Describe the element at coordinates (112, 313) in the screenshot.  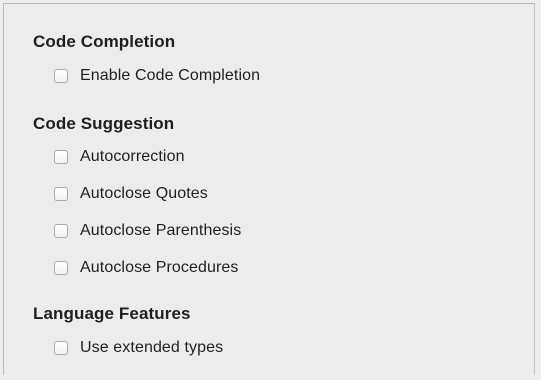
I see `section-title-language-features: Language Features` at that location.